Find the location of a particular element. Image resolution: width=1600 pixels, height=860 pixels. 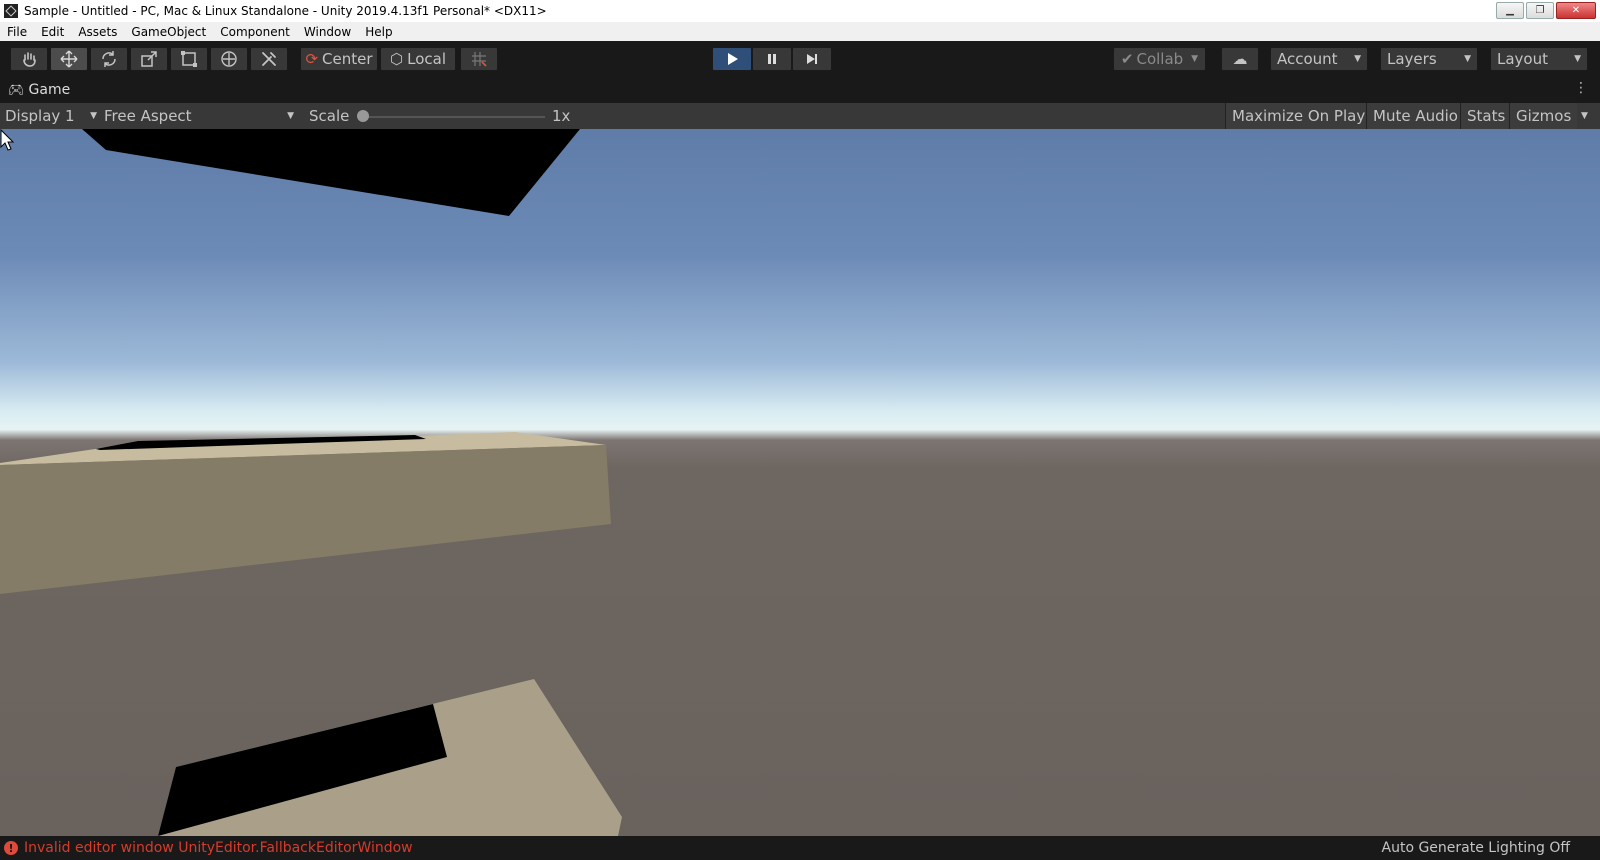

transform-tool-button is located at coordinates (229, 59).